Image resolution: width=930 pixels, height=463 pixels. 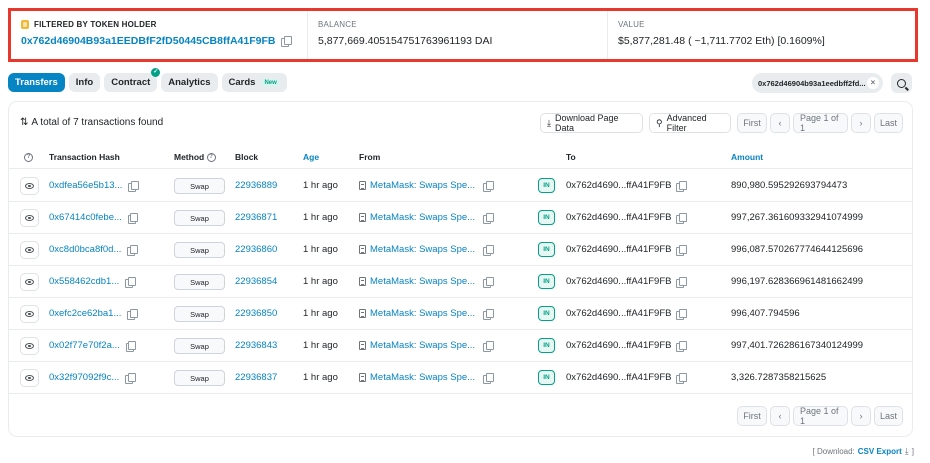 I want to click on download-page-data-button: ⤓ Download Page Data, so click(x=591, y=123).